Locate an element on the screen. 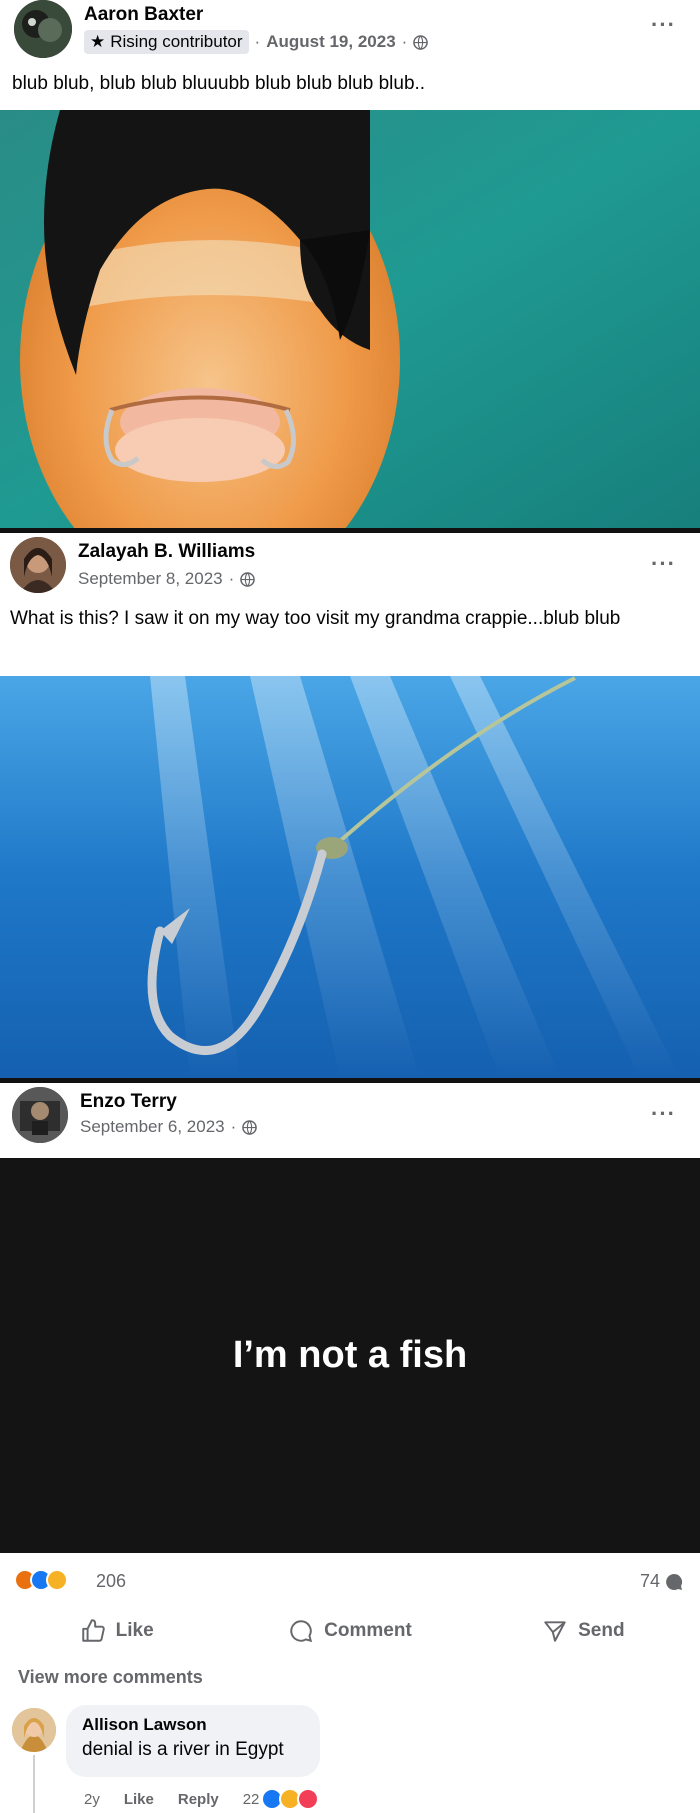 The height and width of the screenshot is (1813, 700). author-name: Zalayah B. Williams is located at coordinates (166, 552).